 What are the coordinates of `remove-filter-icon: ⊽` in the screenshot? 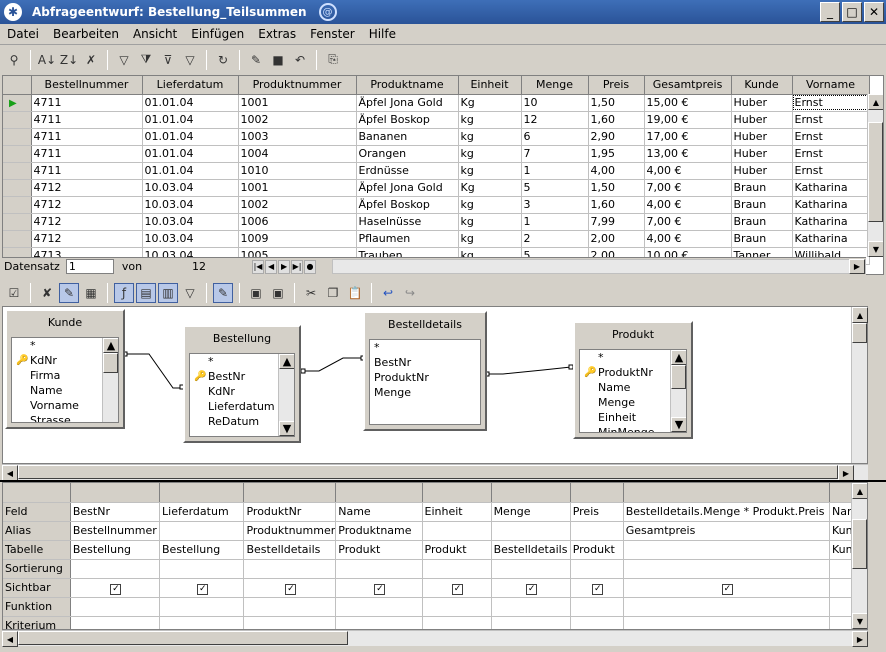 It's located at (168, 60).